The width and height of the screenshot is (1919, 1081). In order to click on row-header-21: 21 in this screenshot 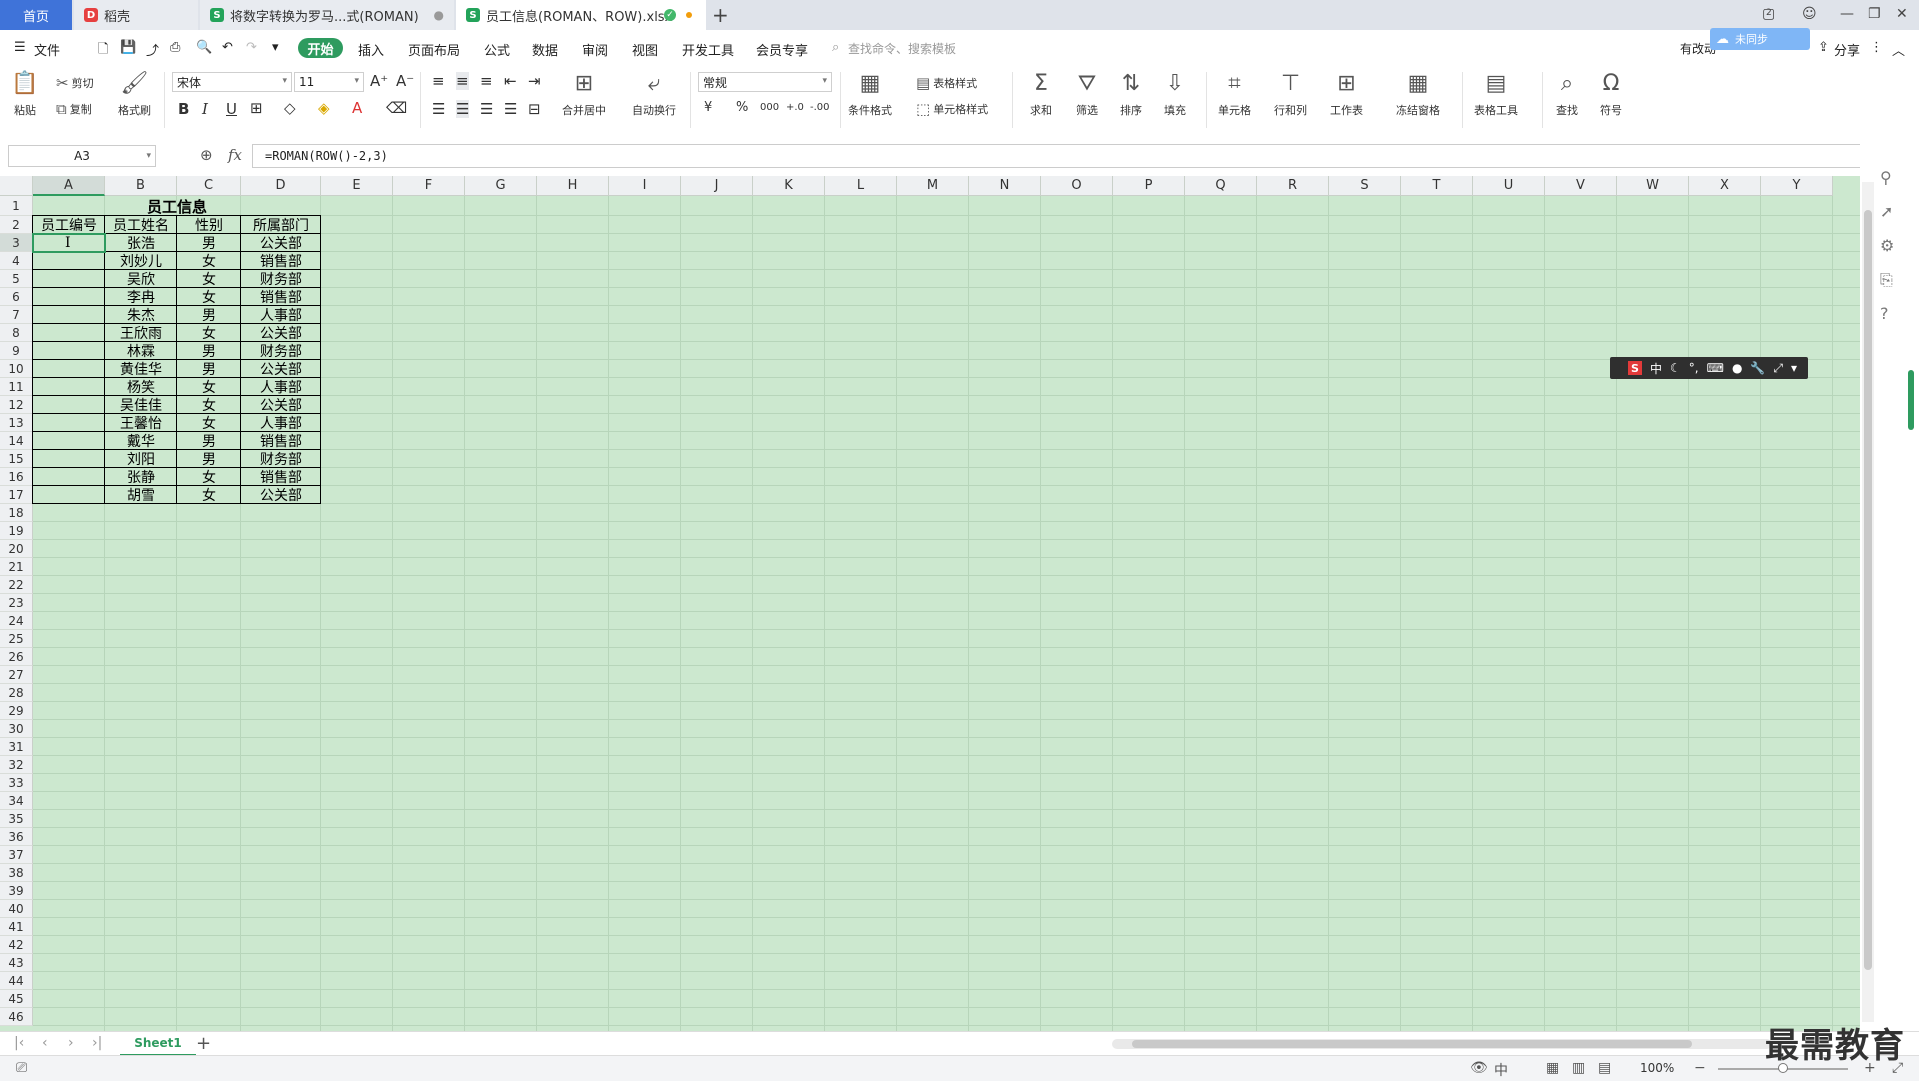, I will do `click(16, 567)`.